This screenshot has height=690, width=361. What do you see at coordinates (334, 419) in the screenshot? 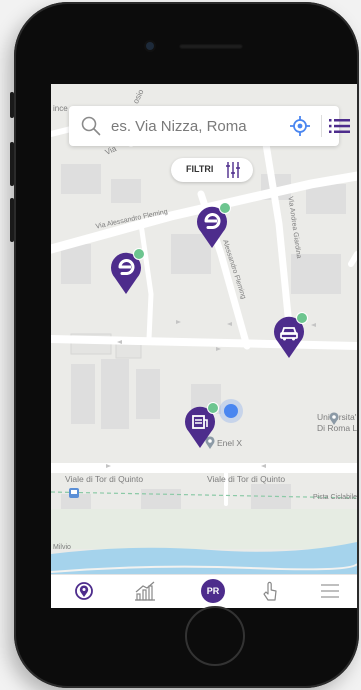
I see `university-poi-marker-icon` at bounding box center [334, 419].